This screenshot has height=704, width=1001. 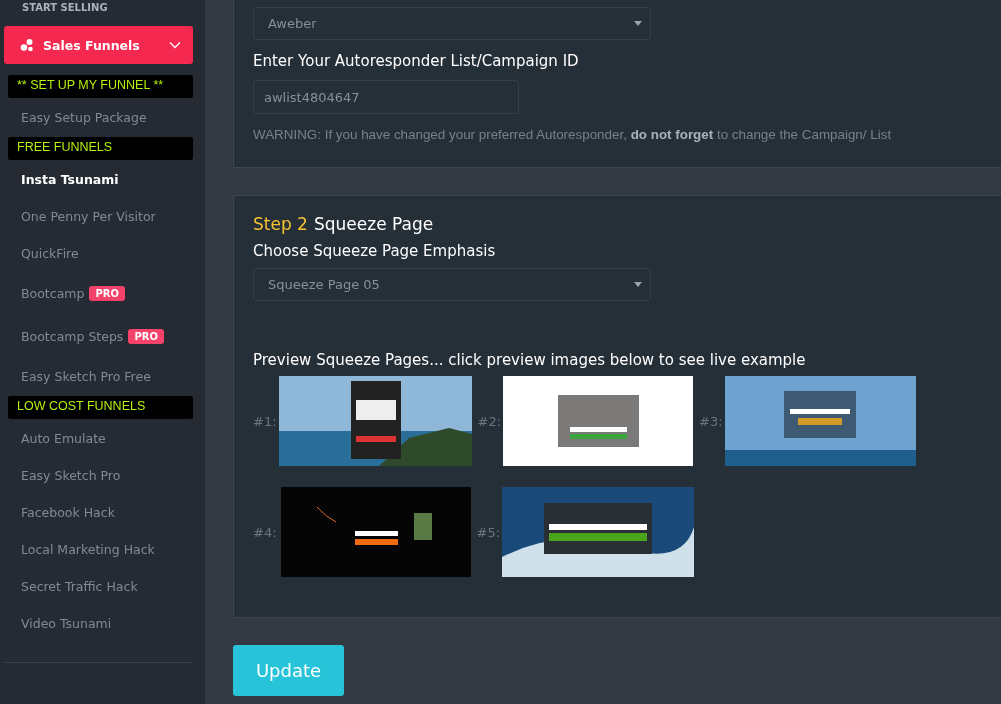 I want to click on section-title: START SELLING, so click(x=65, y=8).